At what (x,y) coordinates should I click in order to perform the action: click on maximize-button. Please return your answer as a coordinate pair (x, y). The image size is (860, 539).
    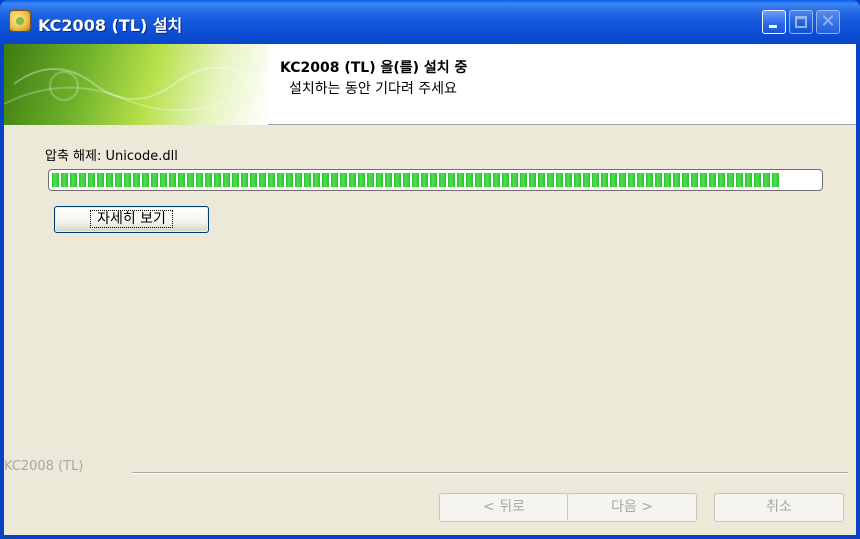
    Looking at the image, I should click on (801, 22).